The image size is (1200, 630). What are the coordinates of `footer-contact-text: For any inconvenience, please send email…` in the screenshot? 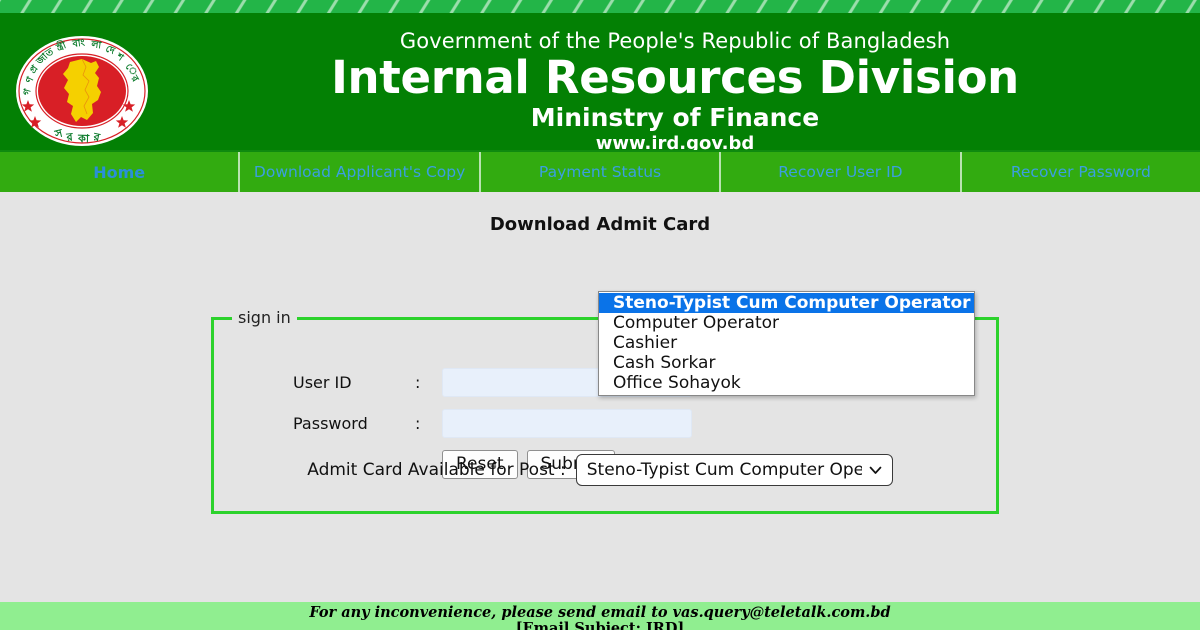 It's located at (600, 612).